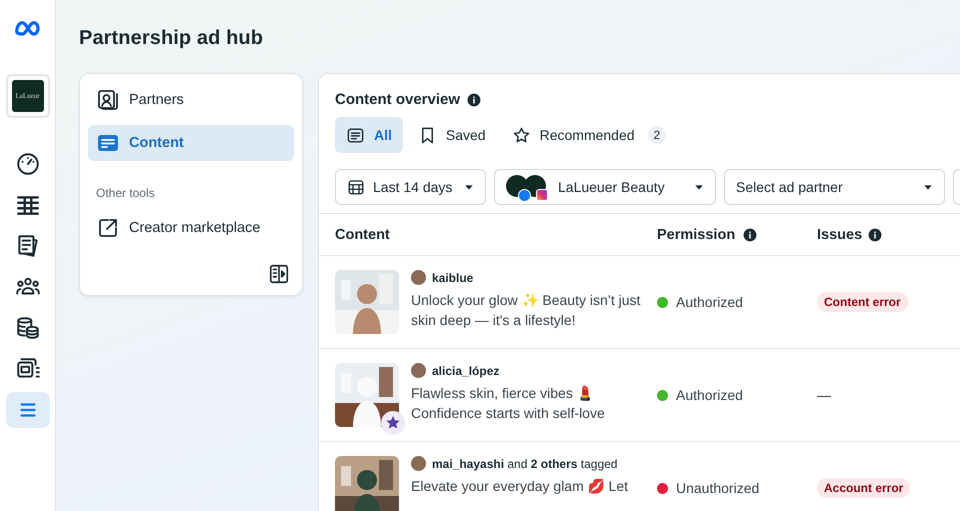  I want to click on section-title: Content overview, so click(397, 99).